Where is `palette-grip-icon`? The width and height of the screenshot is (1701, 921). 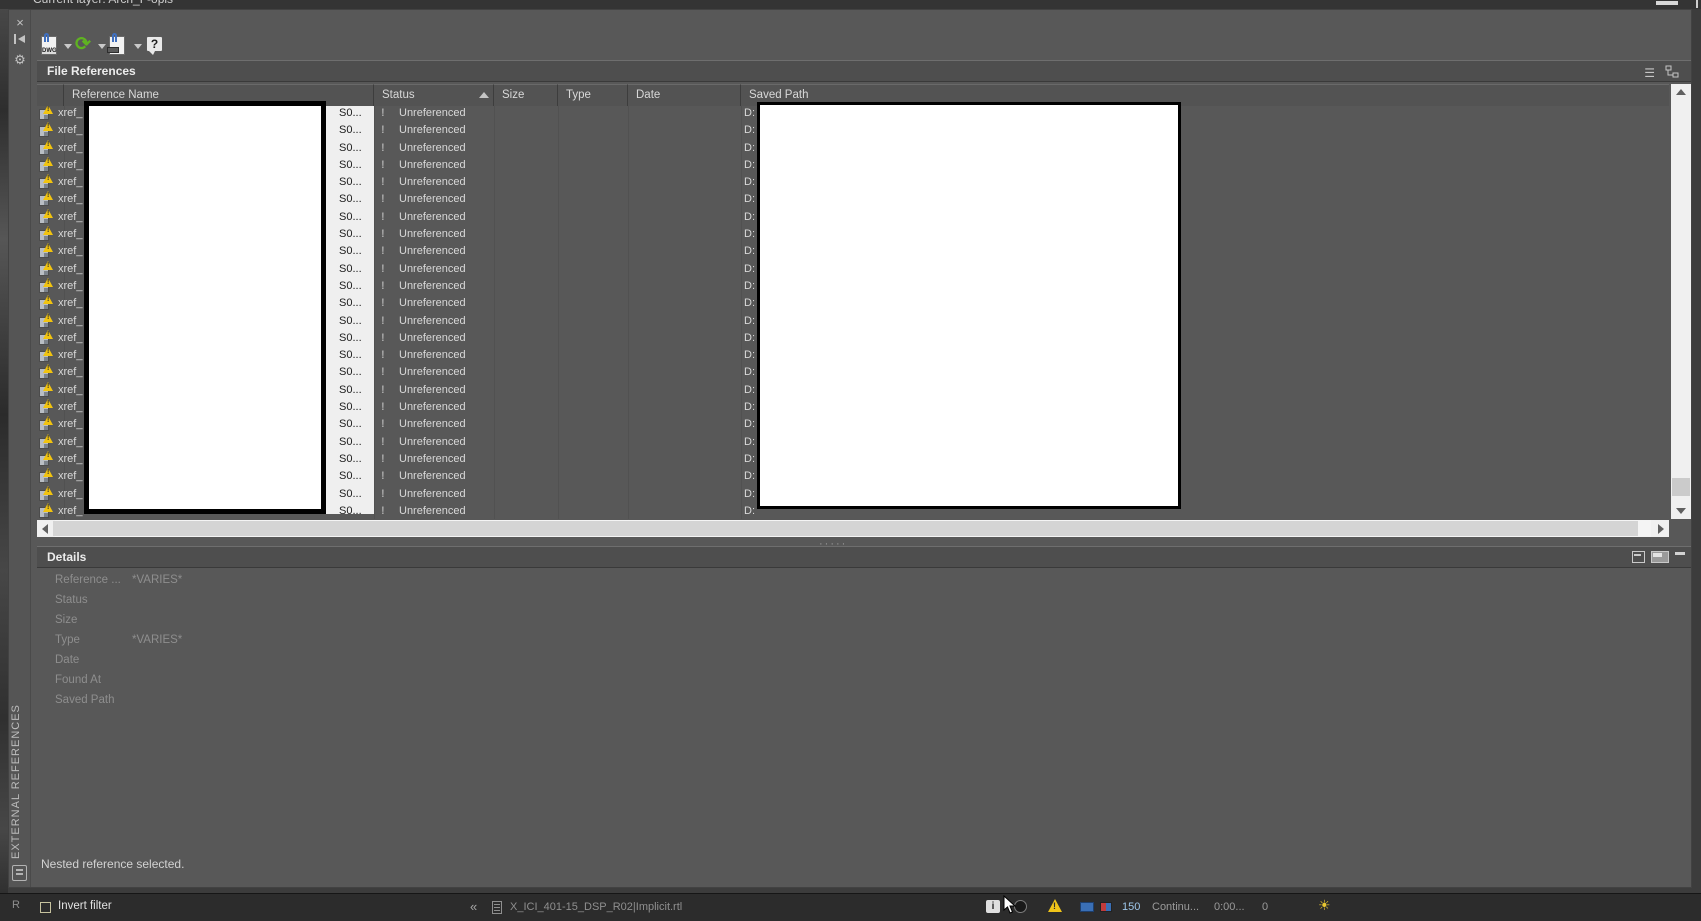
palette-grip-icon is located at coordinates (19, 873).